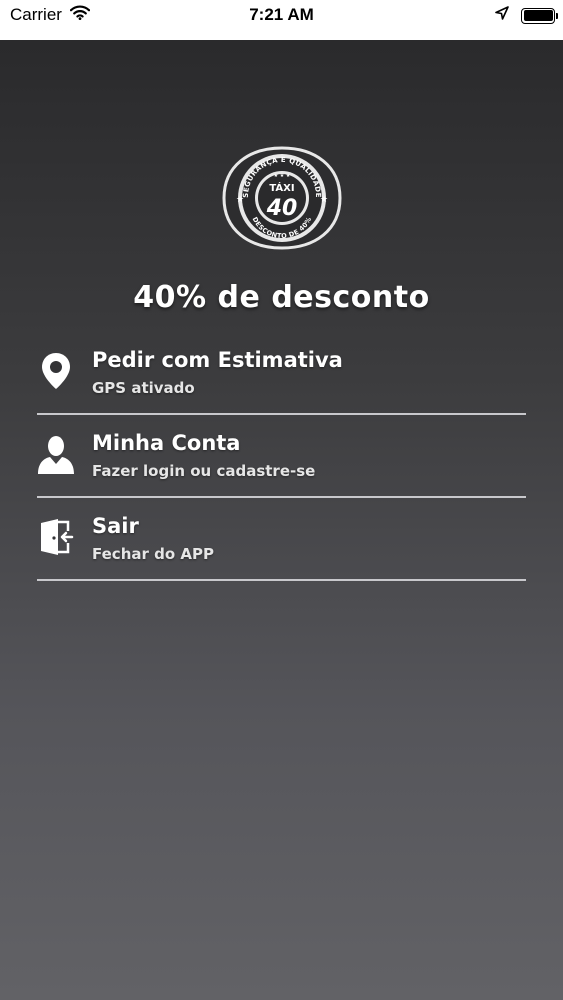  Describe the element at coordinates (502, 15) in the screenshot. I see `location-arrow-icon` at that location.